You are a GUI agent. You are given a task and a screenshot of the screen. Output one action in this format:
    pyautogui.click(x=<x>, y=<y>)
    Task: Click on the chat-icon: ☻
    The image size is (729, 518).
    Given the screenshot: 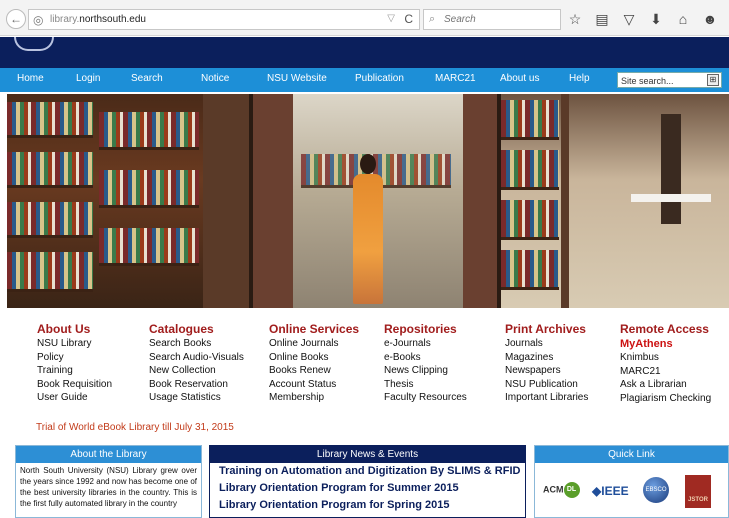 What is the action you would take?
    pyautogui.click(x=710, y=19)
    